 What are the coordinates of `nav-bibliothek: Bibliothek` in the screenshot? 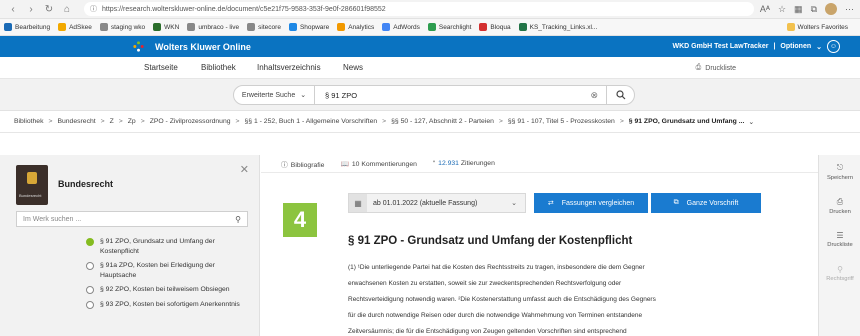 It's located at (218, 67).